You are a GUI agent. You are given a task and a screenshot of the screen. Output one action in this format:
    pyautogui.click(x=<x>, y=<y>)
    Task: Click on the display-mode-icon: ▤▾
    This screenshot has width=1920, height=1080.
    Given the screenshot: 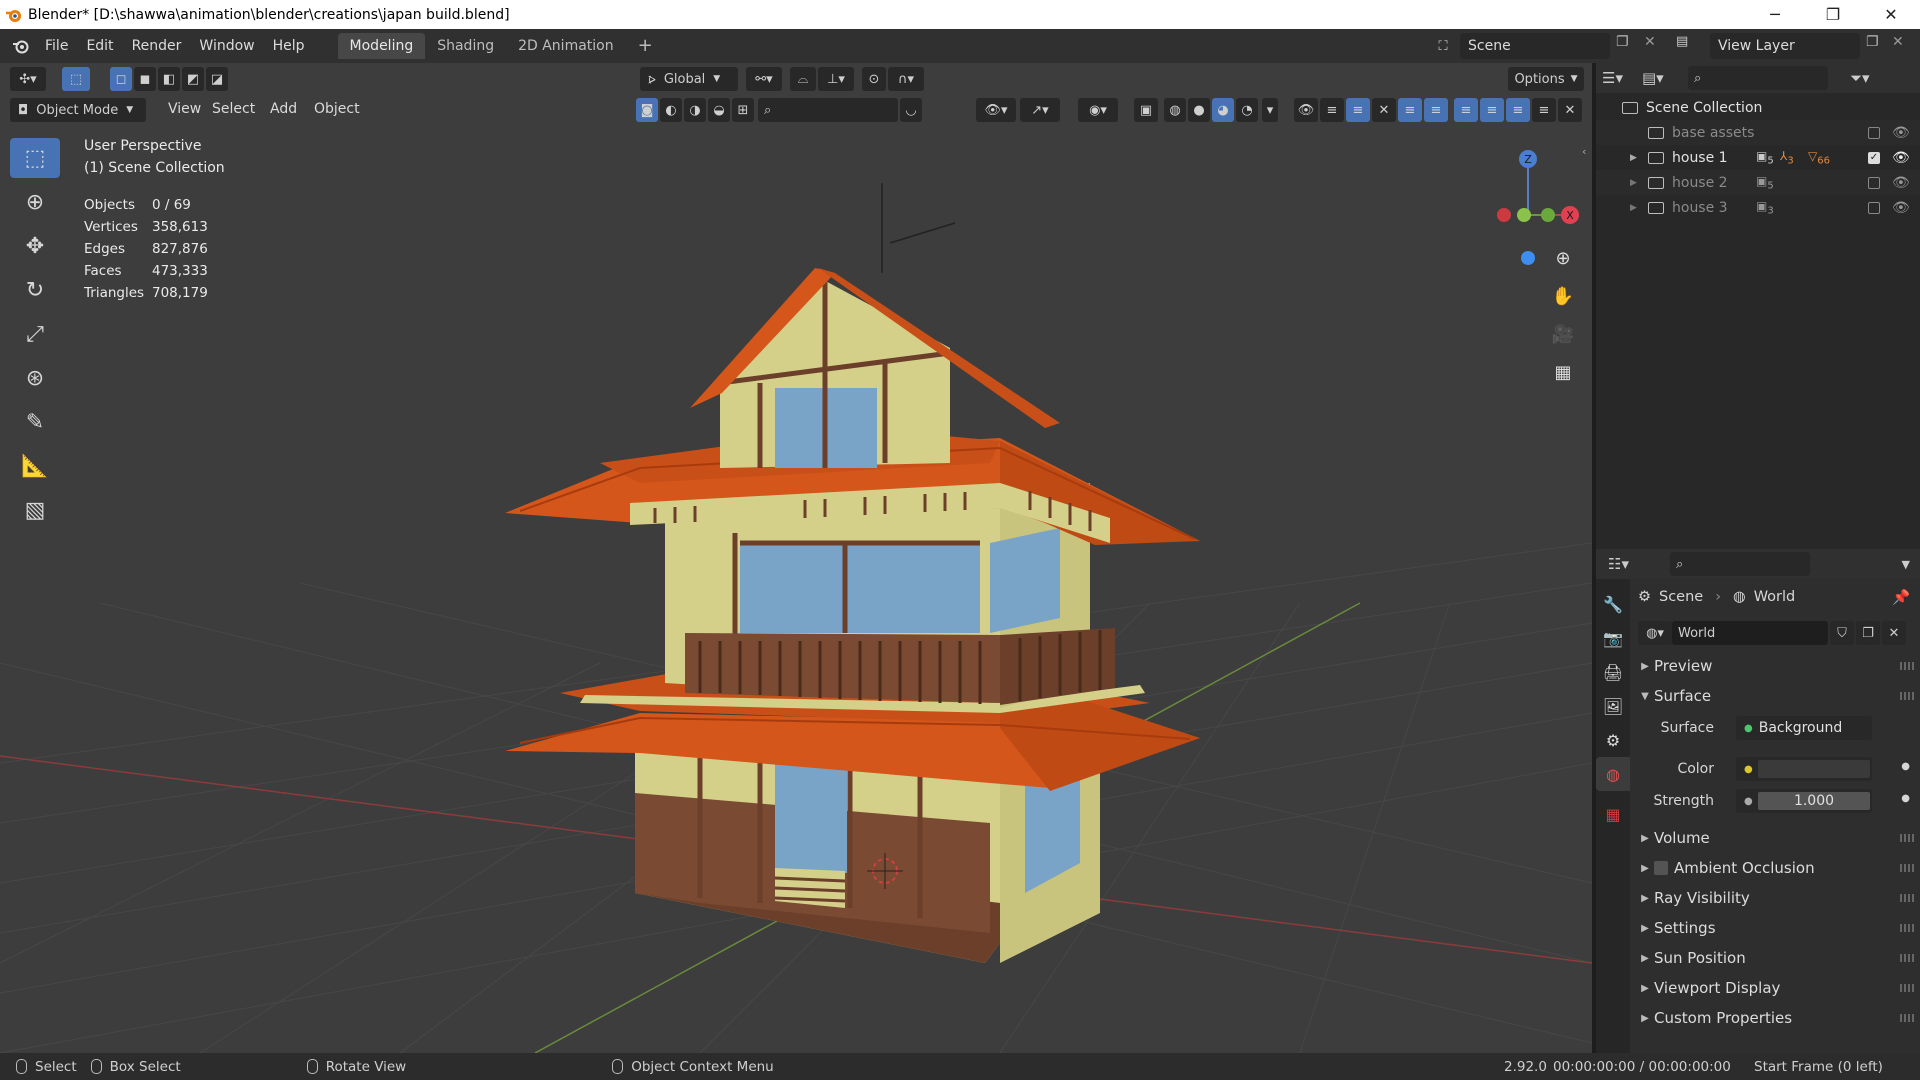 What is the action you would take?
    pyautogui.click(x=1662, y=78)
    